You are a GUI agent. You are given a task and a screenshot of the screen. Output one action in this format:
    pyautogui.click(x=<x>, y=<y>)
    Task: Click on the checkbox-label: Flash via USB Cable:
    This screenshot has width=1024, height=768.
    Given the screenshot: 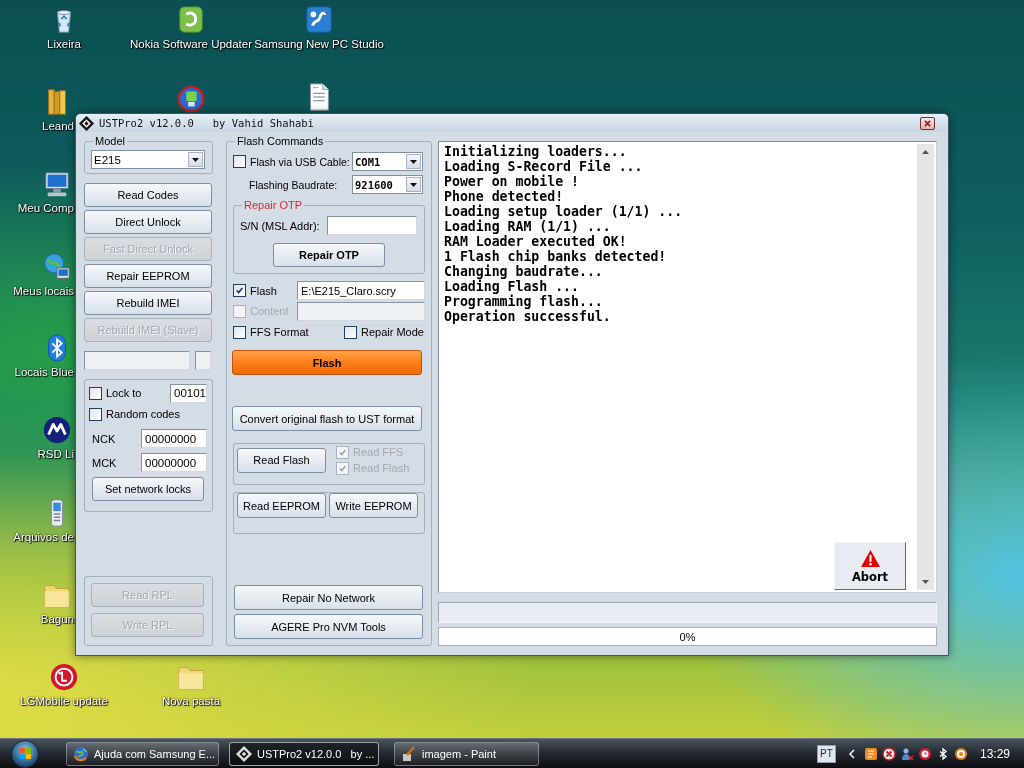 What is the action you would take?
    pyautogui.click(x=300, y=161)
    